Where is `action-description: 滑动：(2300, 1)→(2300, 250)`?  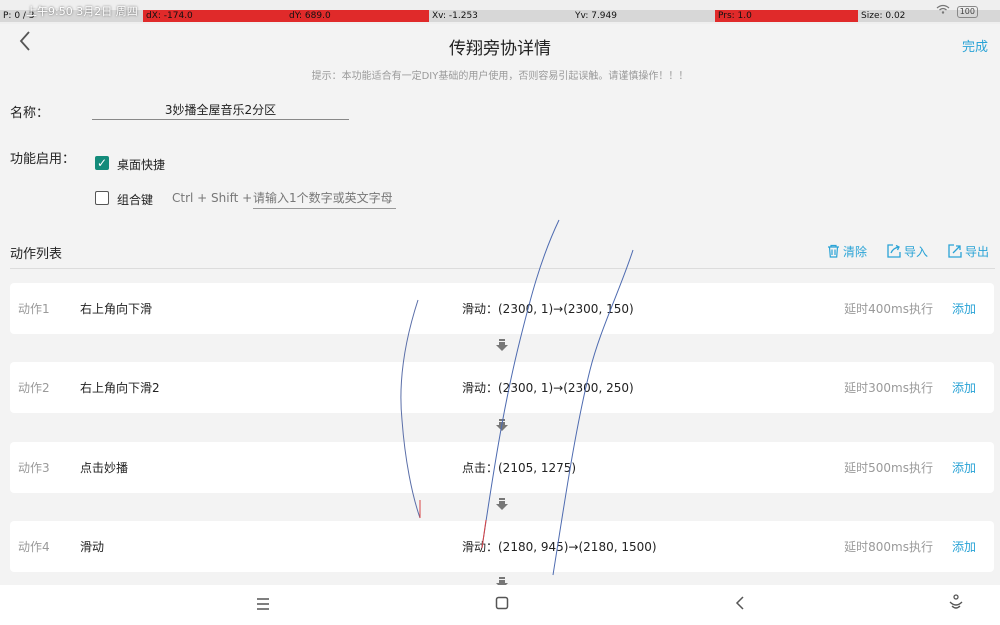 action-description: 滑动：(2300, 1)→(2300, 250) is located at coordinates (548, 388).